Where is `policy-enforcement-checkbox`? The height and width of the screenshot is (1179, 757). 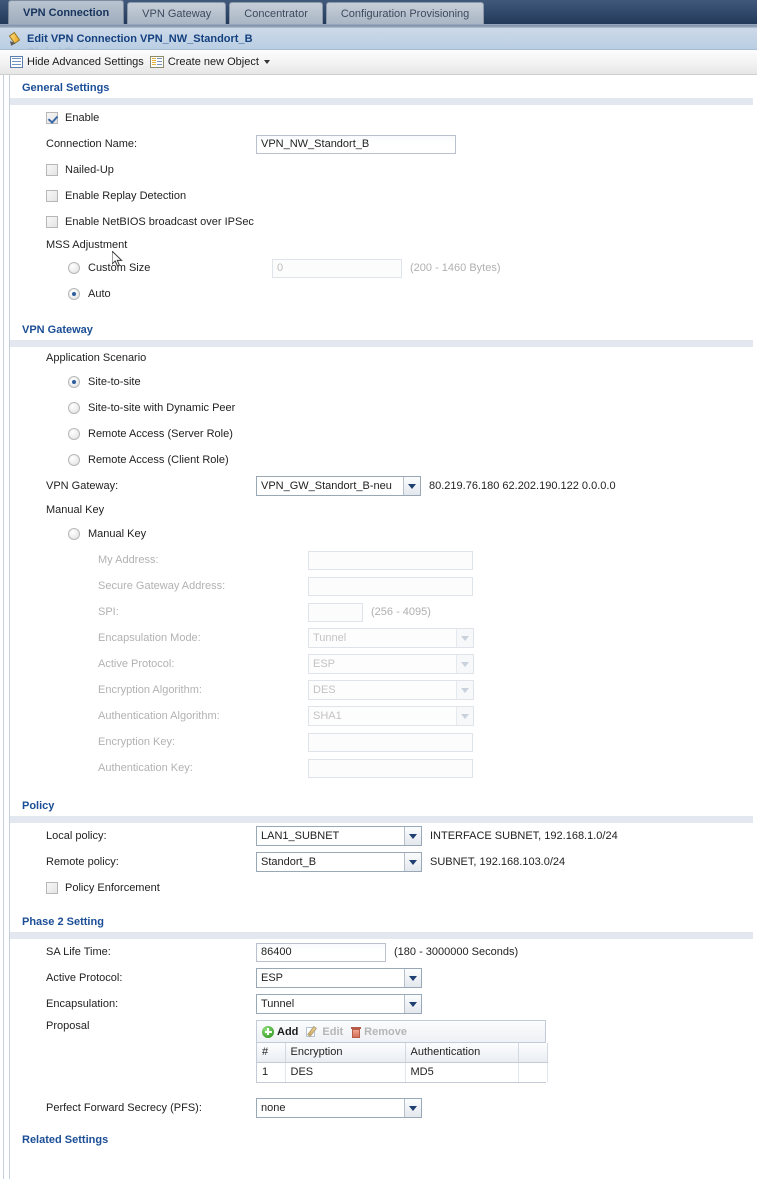 policy-enforcement-checkbox is located at coordinates (52, 888).